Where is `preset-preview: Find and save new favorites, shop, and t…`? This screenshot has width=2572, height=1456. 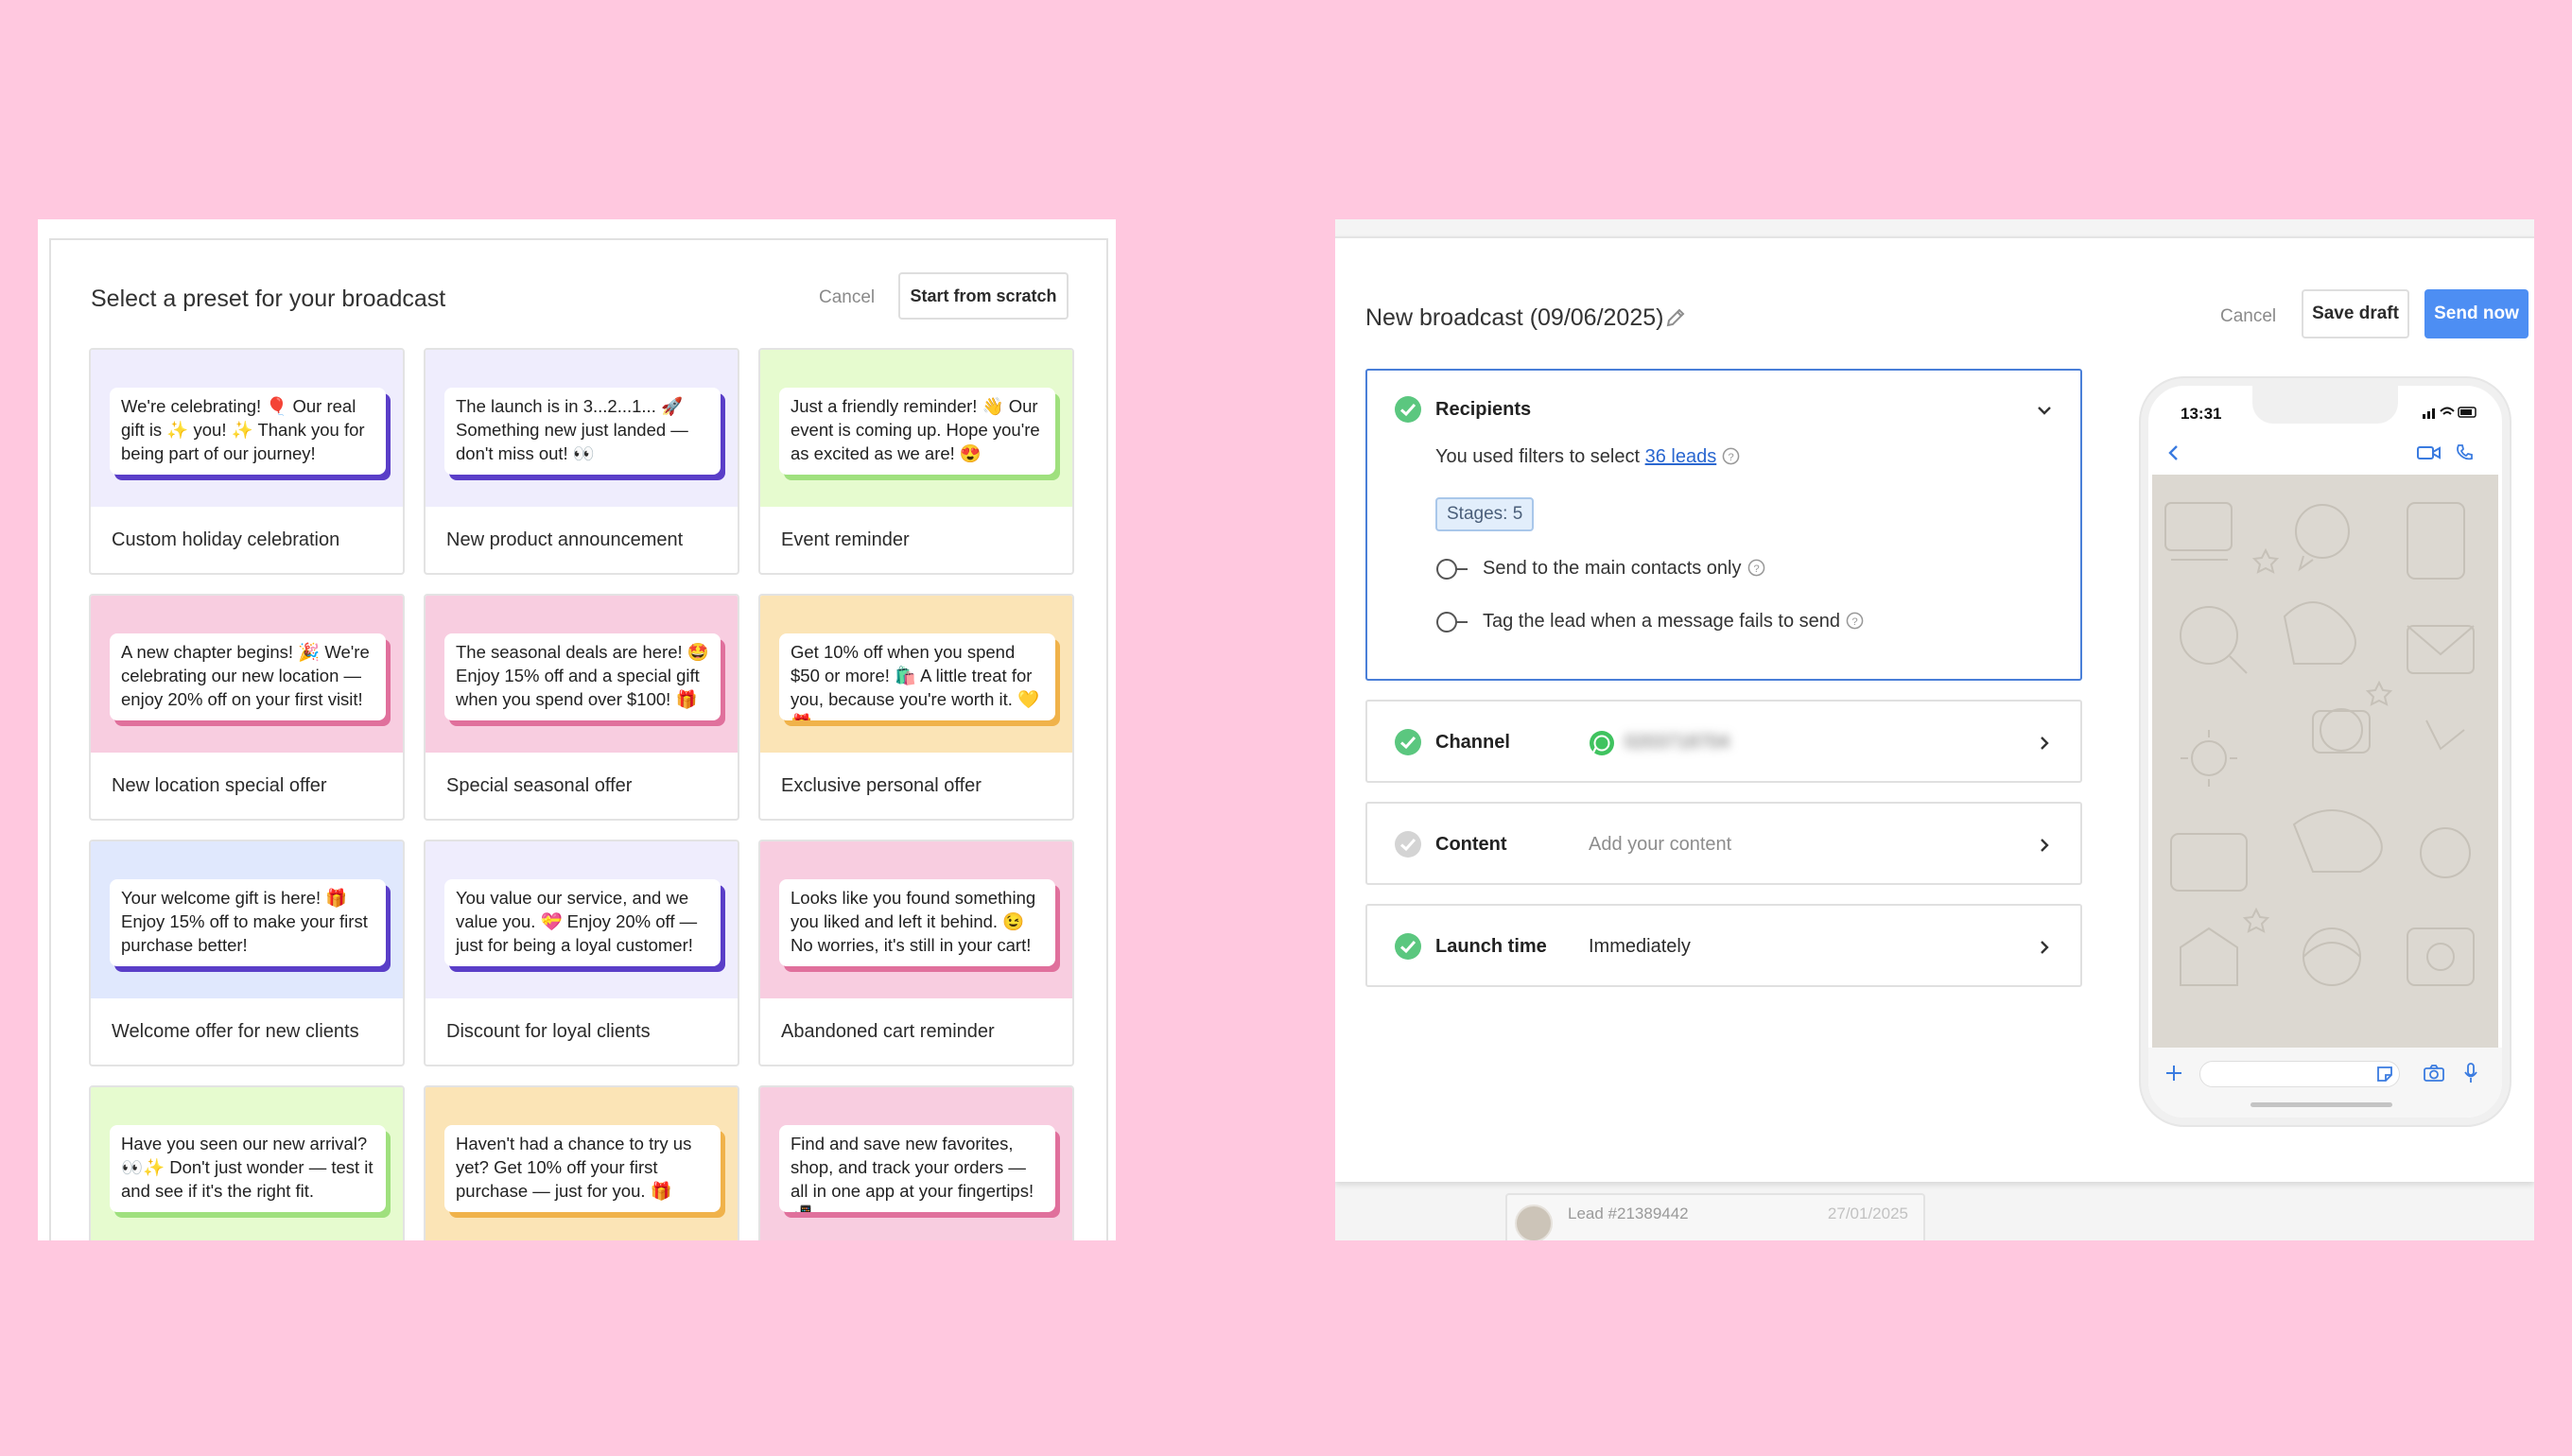 preset-preview: Find and save new favorites, shop, and t… is located at coordinates (916, 1163).